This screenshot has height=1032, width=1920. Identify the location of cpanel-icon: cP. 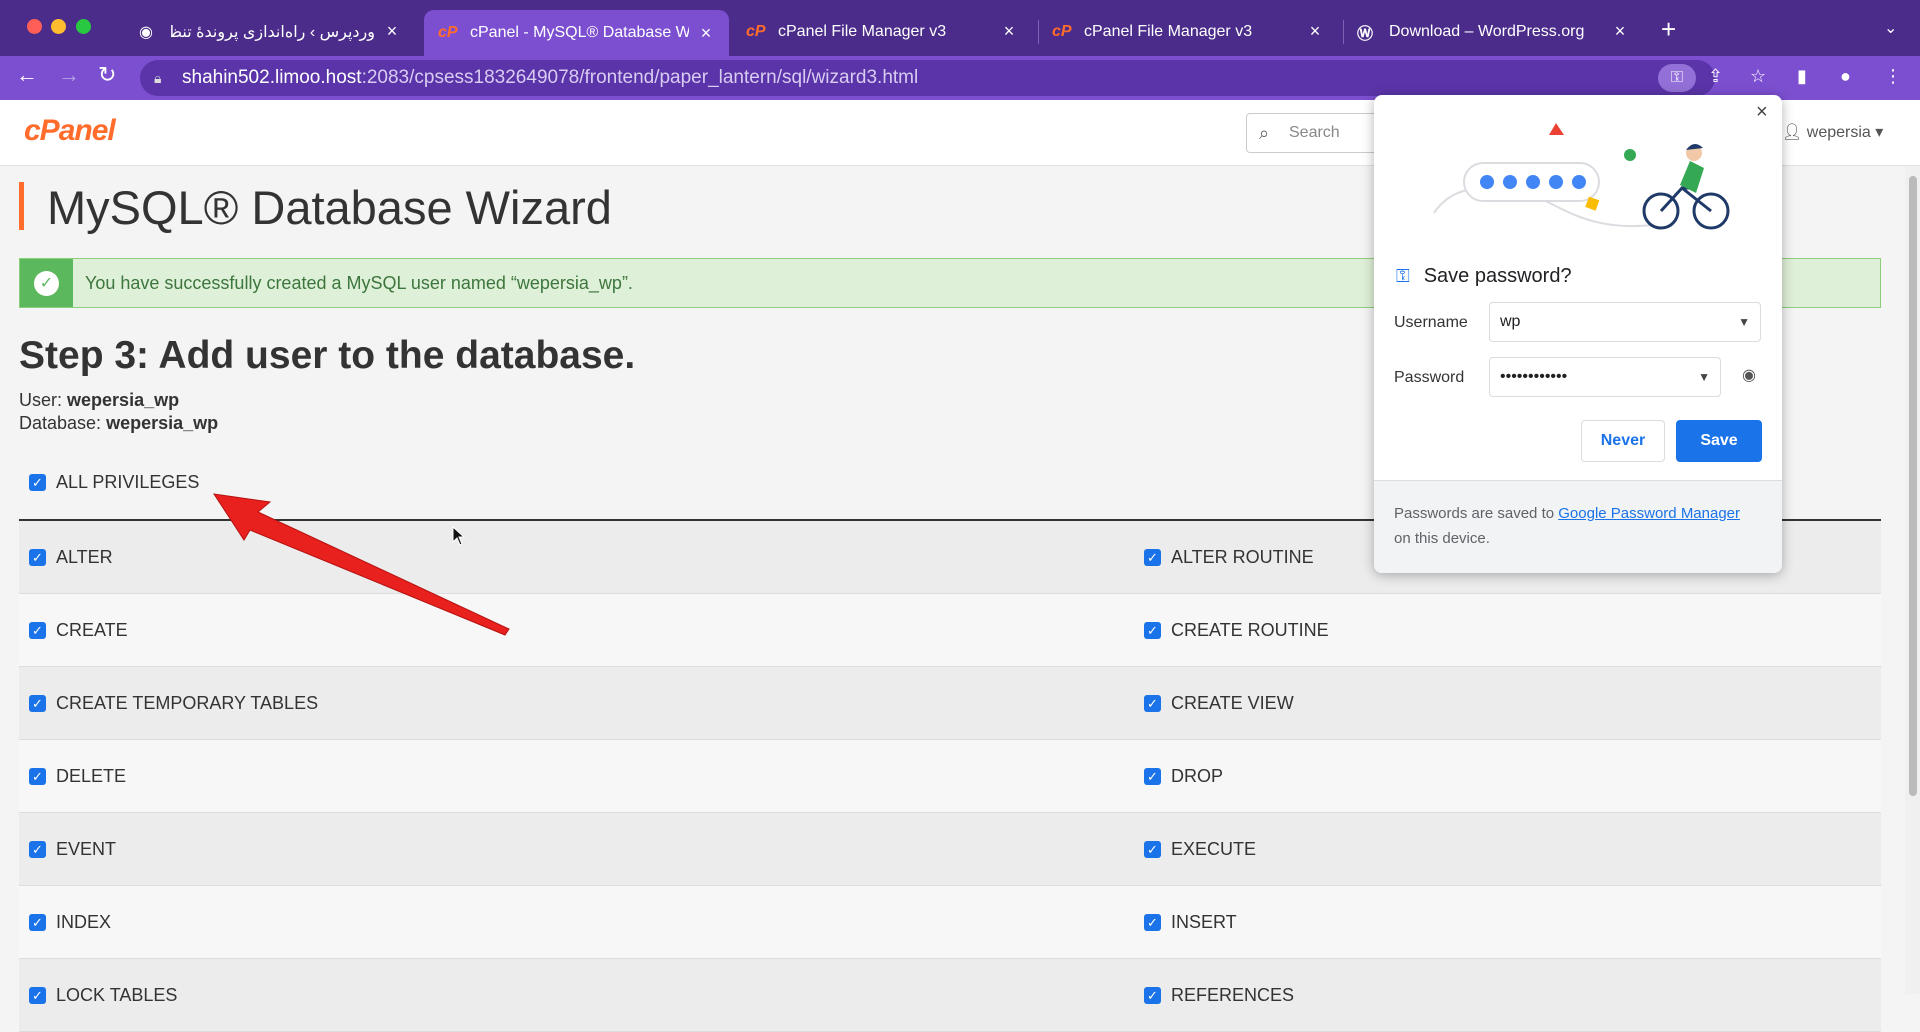
(756, 31).